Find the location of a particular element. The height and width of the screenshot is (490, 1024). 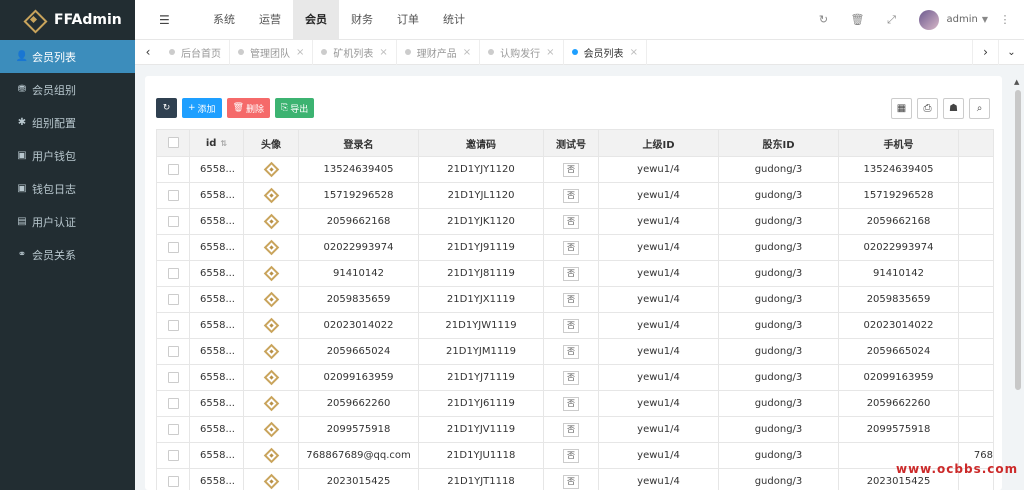

top-nav-item-1: 系统 is located at coordinates (224, 20).